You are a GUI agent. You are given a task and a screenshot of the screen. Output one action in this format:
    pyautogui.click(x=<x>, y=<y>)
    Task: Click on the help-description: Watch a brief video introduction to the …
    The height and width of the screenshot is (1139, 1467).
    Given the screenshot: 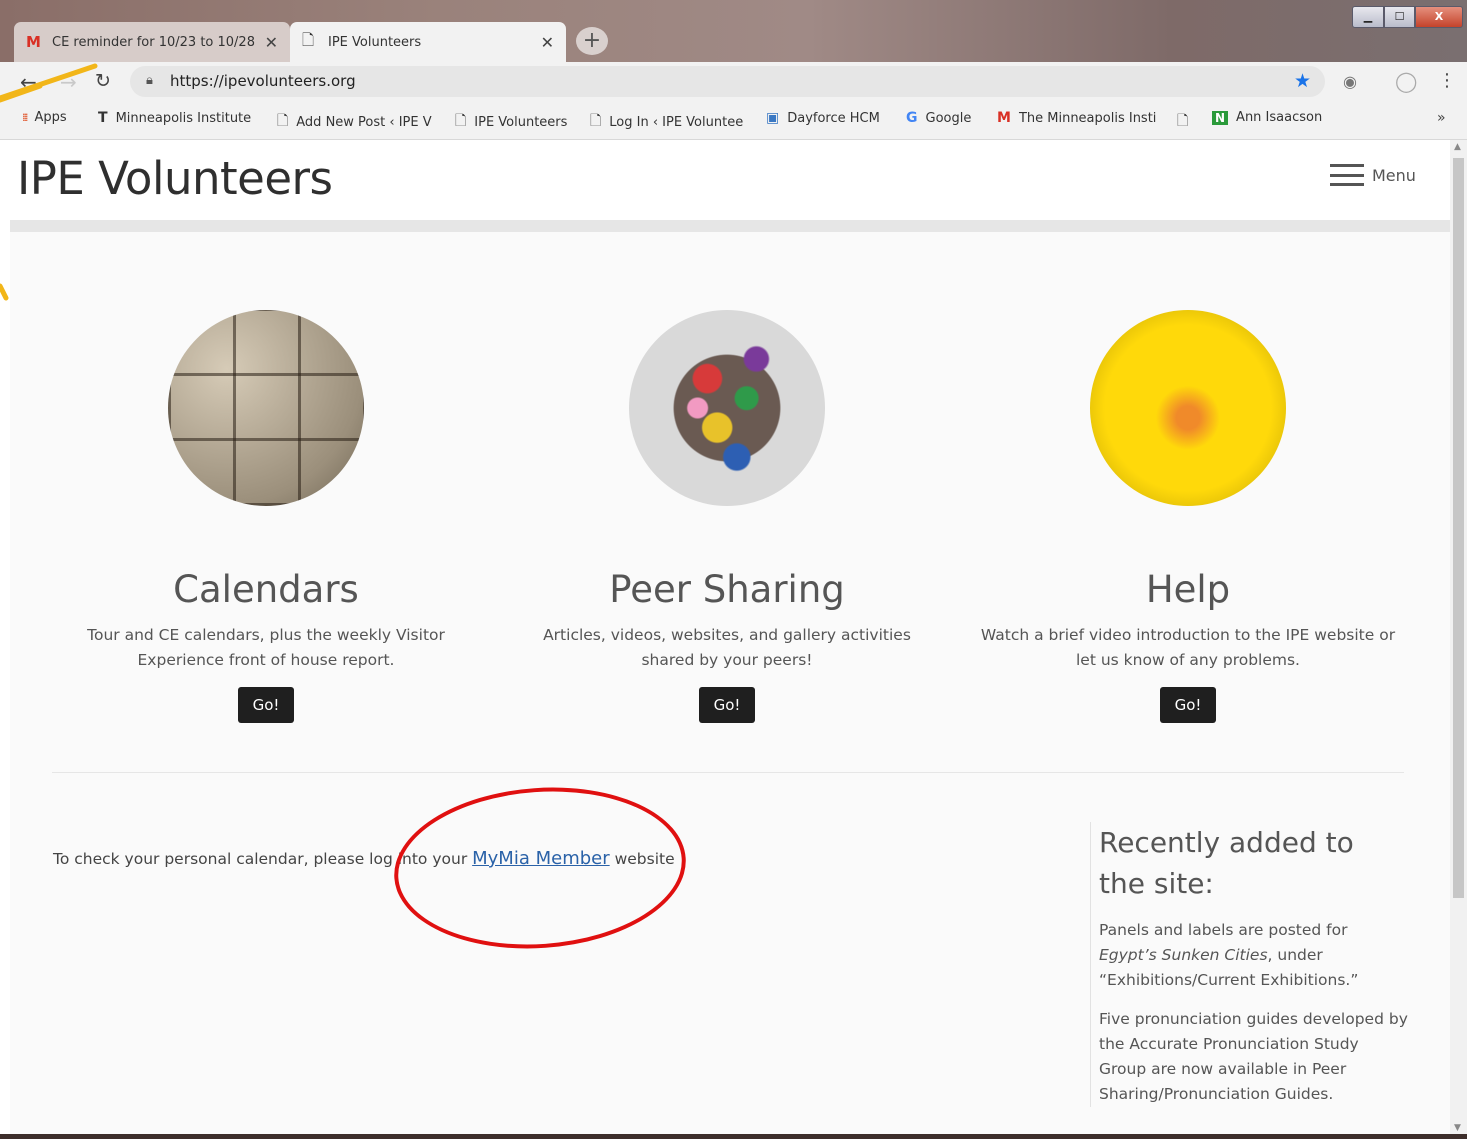 What is the action you would take?
    pyautogui.click(x=1188, y=647)
    